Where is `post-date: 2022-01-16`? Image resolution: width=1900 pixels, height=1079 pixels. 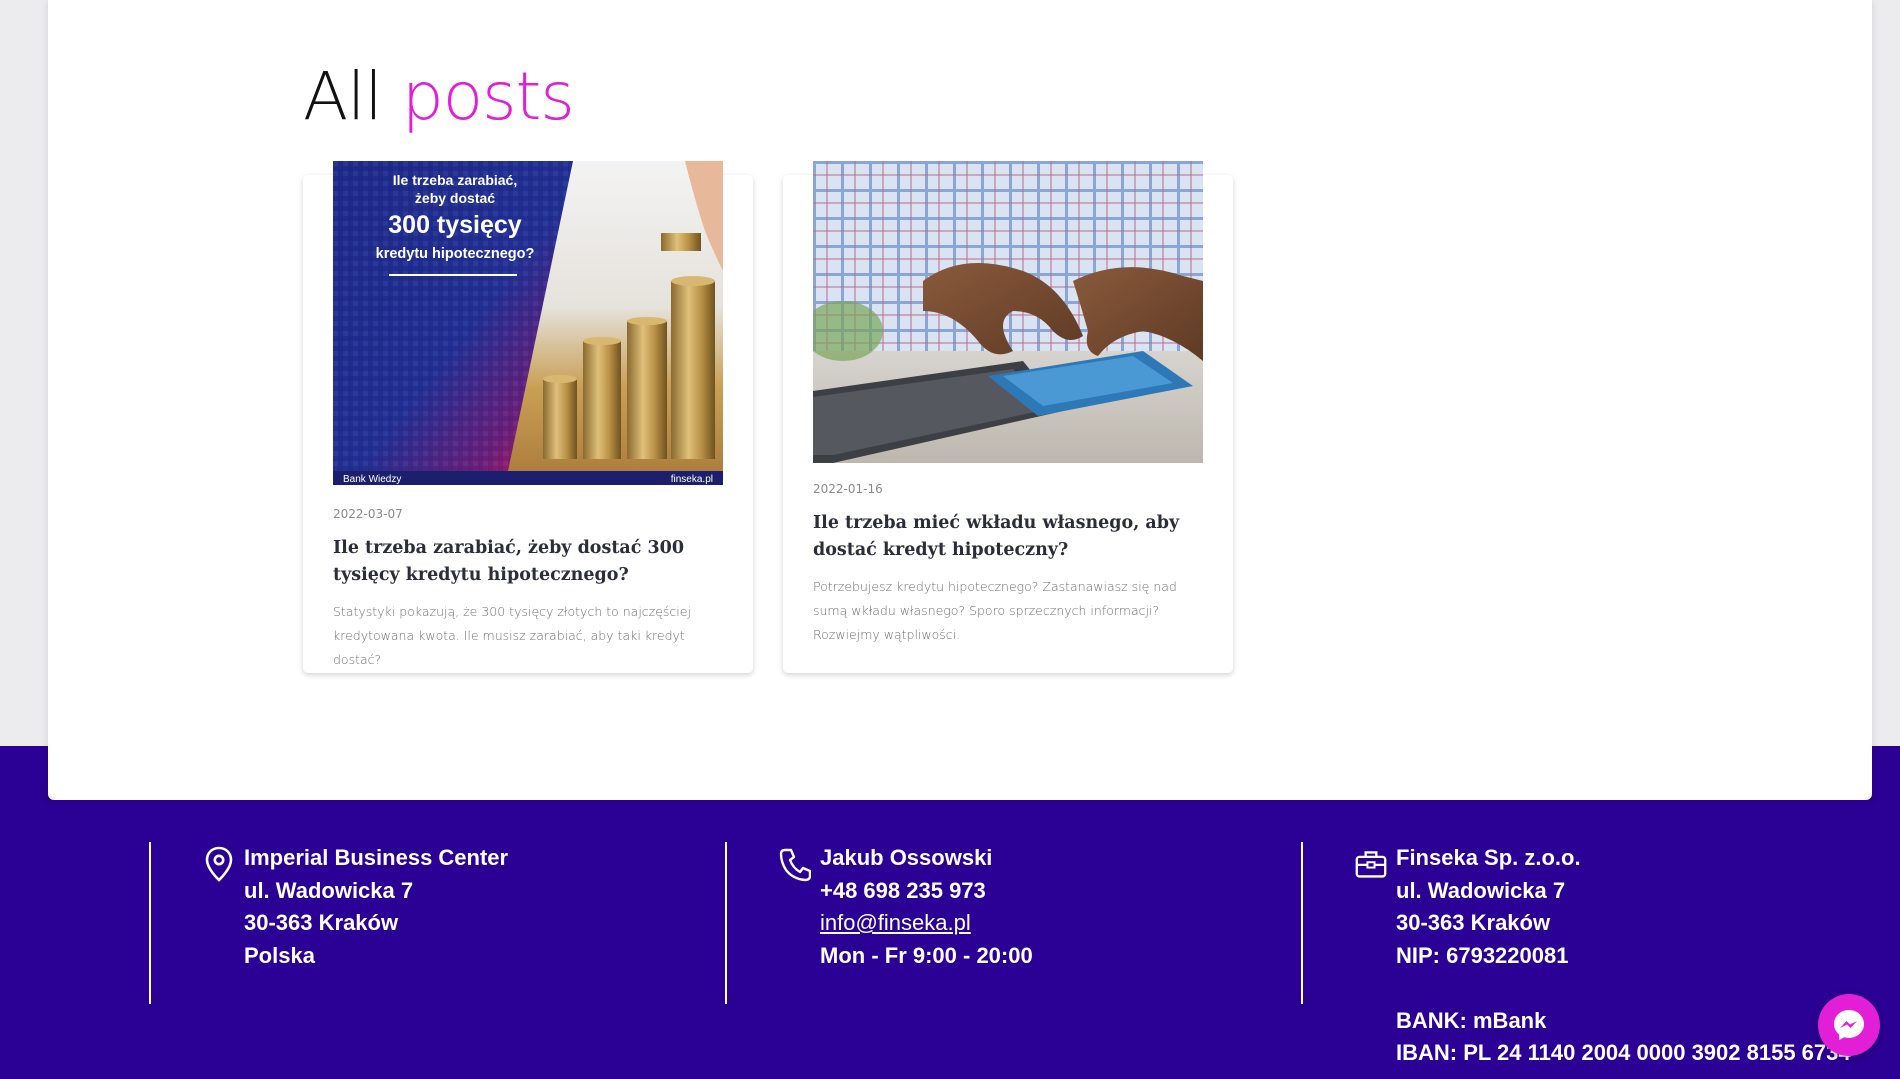
post-date: 2022-01-16 is located at coordinates (848, 489).